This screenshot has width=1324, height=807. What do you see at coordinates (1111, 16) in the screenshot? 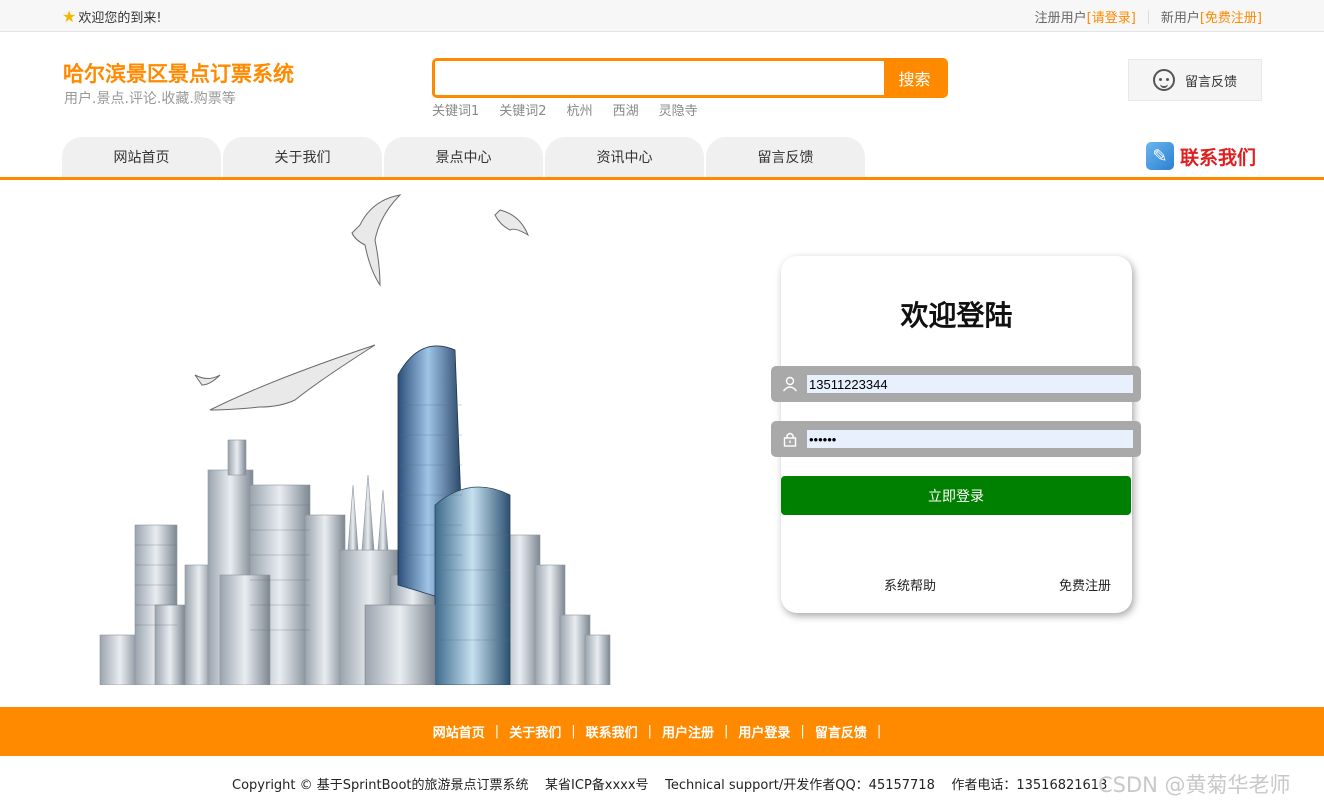
I see `login-link: [请登录]` at bounding box center [1111, 16].